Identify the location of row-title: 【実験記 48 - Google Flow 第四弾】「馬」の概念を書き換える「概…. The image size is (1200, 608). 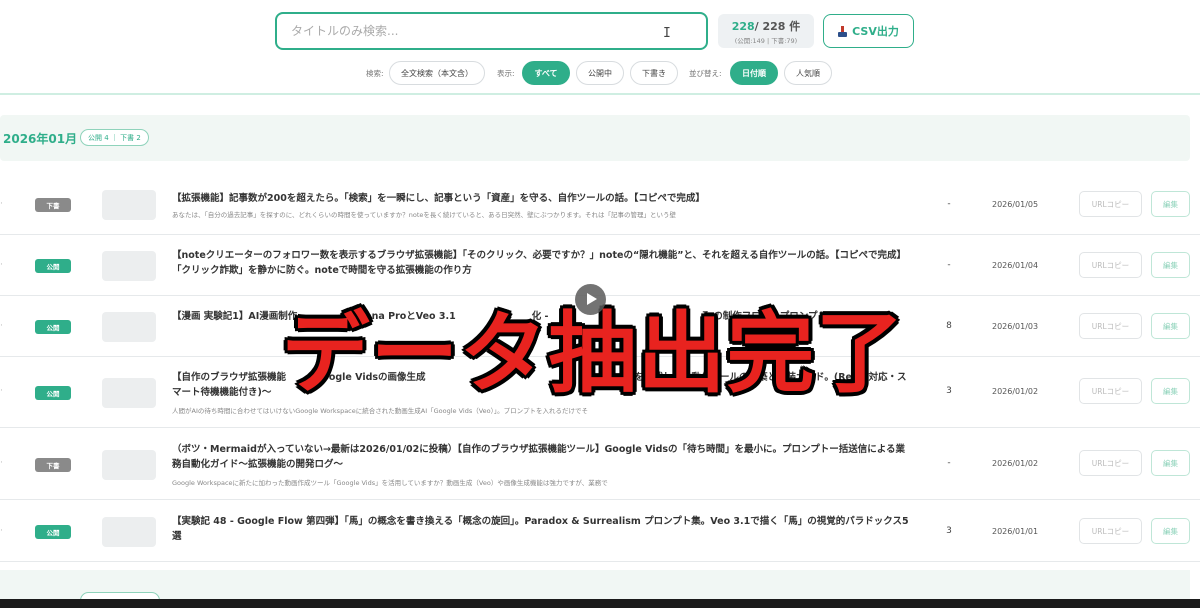
(542, 529).